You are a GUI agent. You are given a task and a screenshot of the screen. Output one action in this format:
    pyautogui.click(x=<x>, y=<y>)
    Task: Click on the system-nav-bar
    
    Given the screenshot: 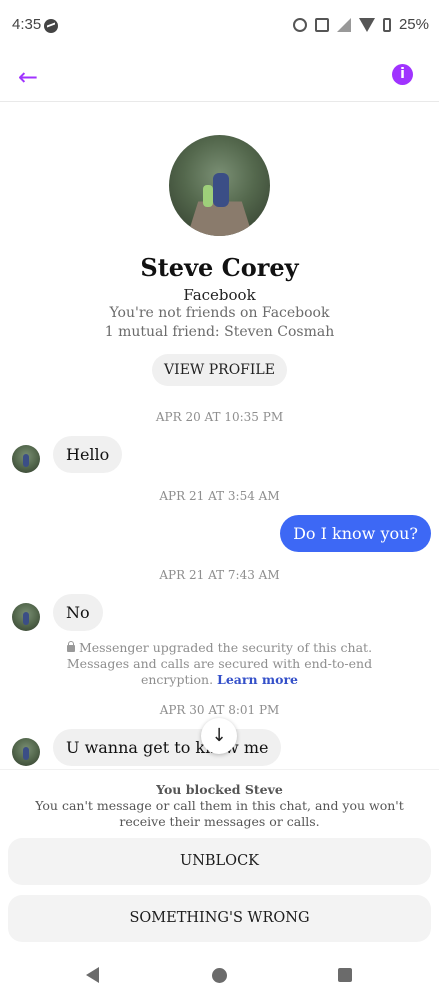 What is the action you would take?
    pyautogui.click(x=219, y=975)
    